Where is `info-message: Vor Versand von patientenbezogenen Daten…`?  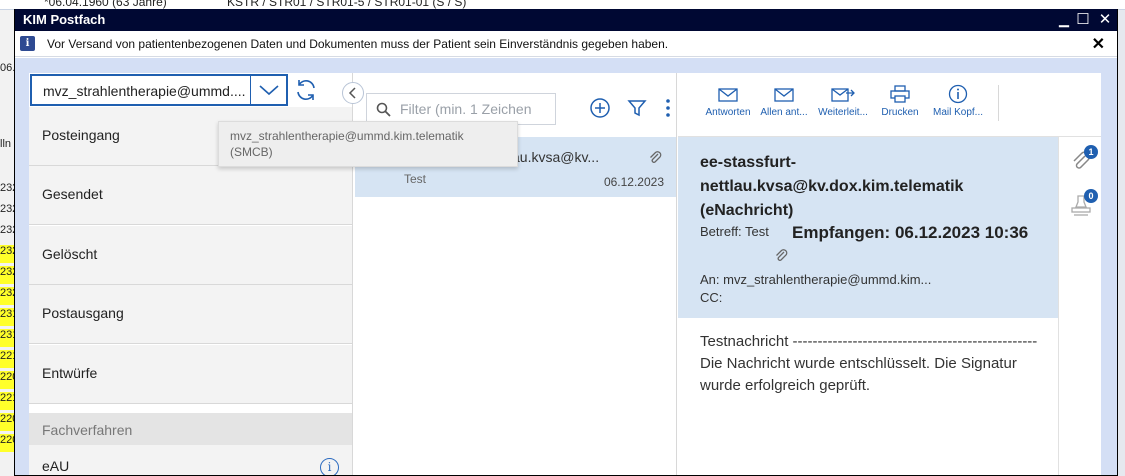
info-message: Vor Versand von patientenbezogenen Daten… is located at coordinates (358, 44).